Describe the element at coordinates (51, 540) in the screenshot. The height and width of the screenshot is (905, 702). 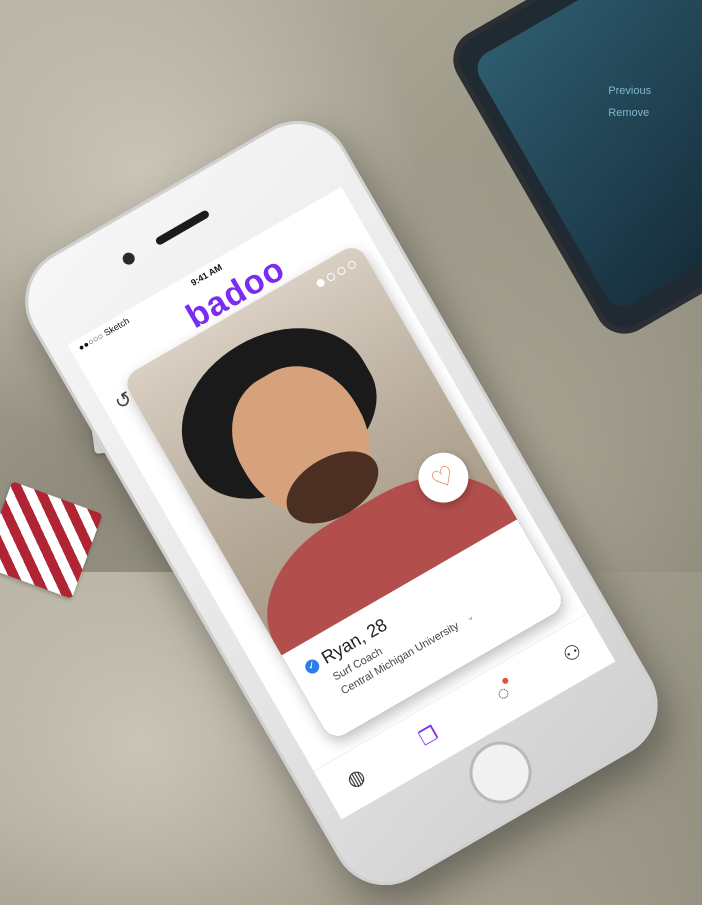
I see `sim-card-striped` at that location.